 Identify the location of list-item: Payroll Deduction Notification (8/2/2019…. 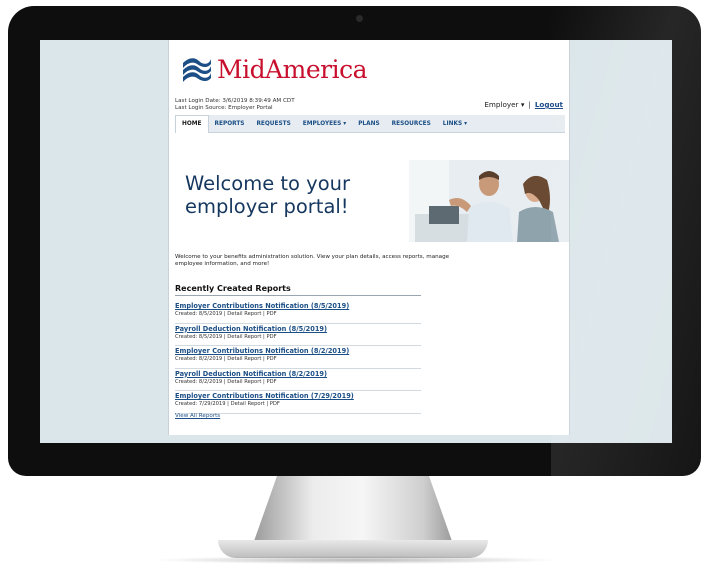
(298, 380).